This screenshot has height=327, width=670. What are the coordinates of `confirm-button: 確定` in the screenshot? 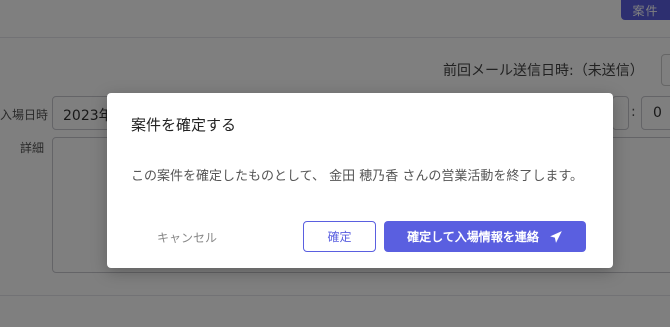 It's located at (339, 236).